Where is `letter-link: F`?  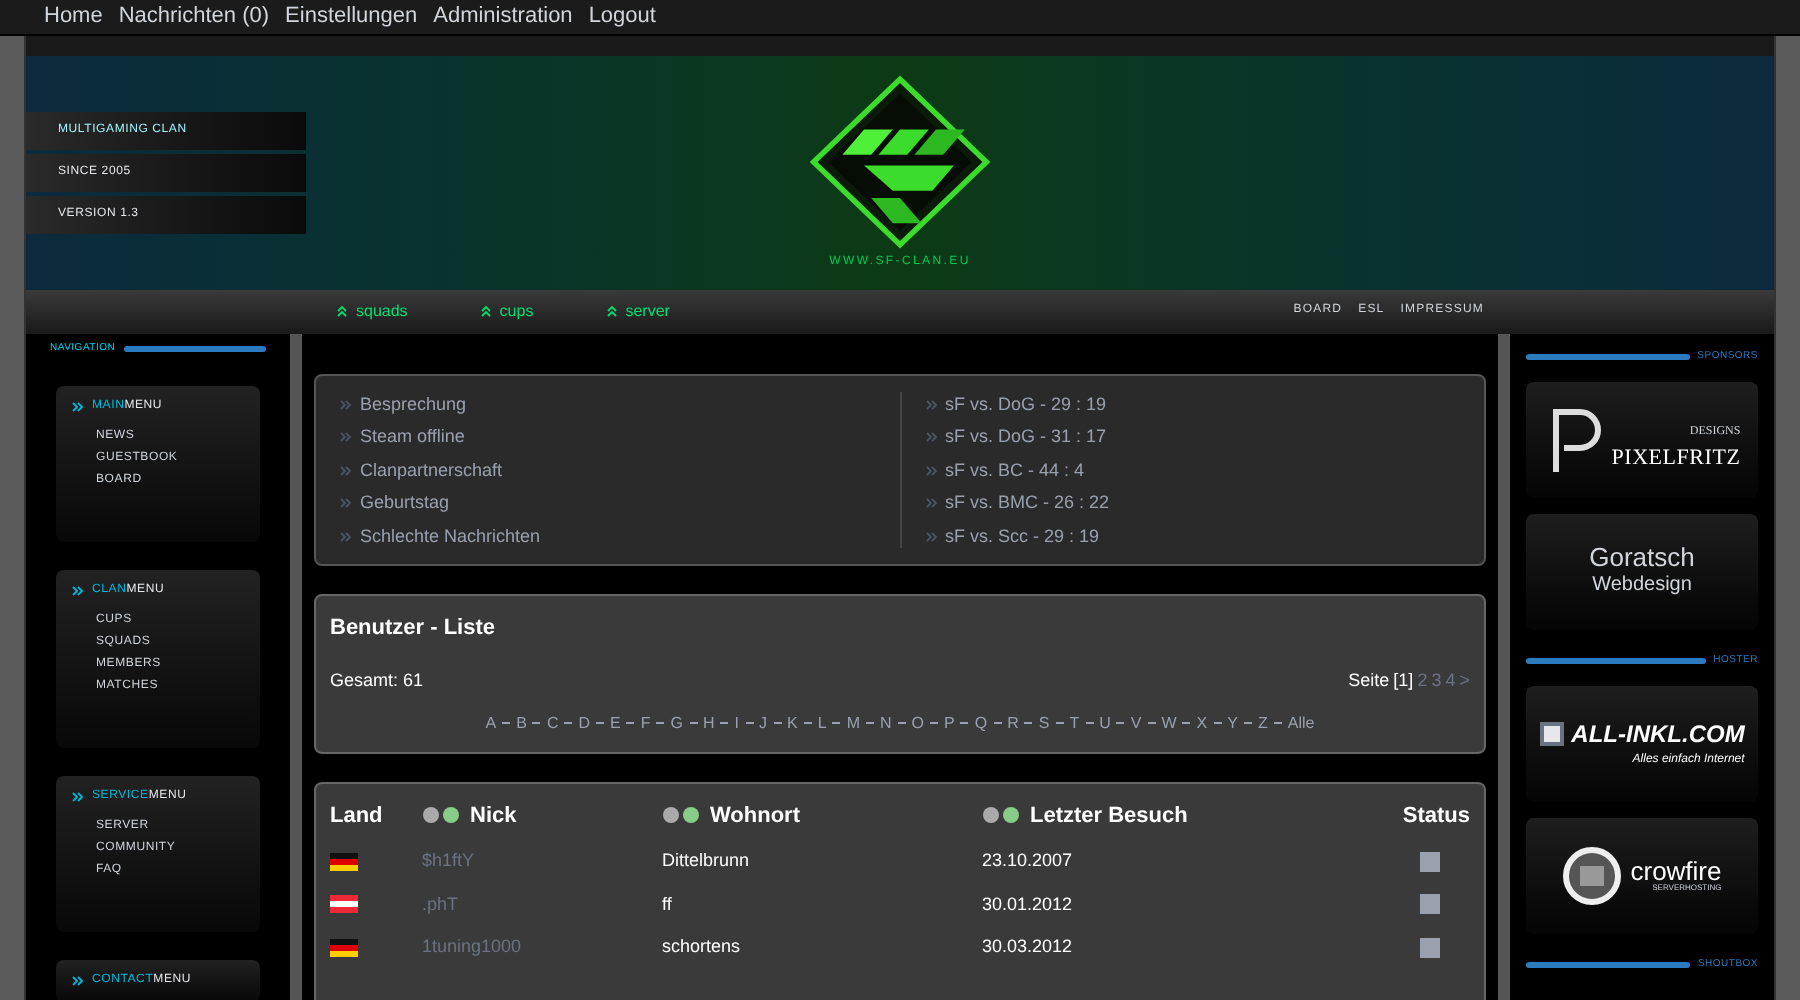
letter-link: F is located at coordinates (645, 723).